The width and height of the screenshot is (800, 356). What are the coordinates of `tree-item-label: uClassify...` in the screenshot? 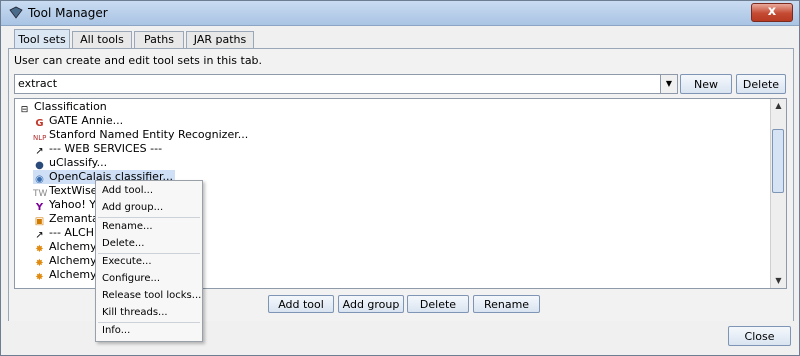 It's located at (78, 162).